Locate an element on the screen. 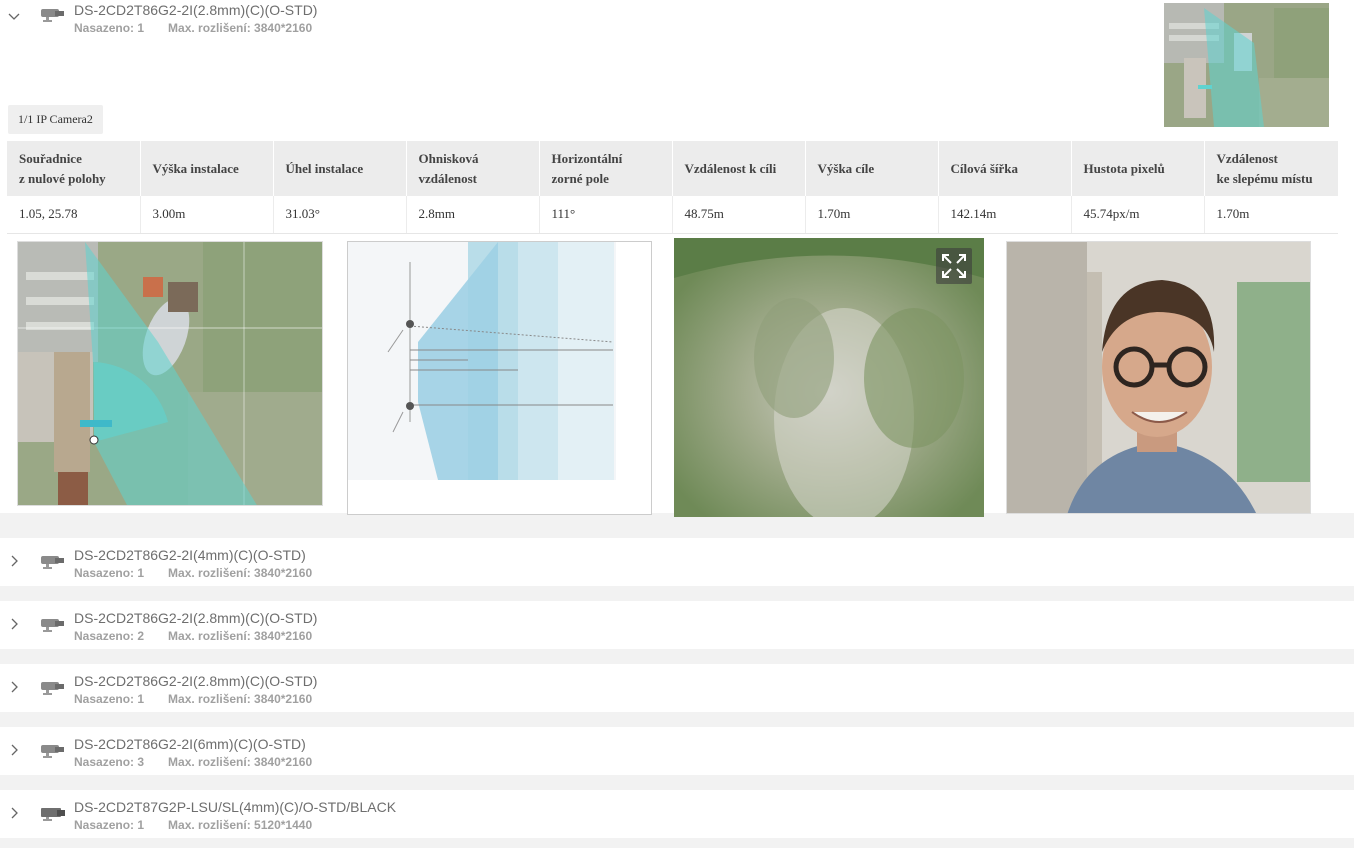 This screenshot has height=848, width=1354. device-title: DS-2CD2T86G2-2I(4mm)(C)(O-STD) is located at coordinates (190, 555).